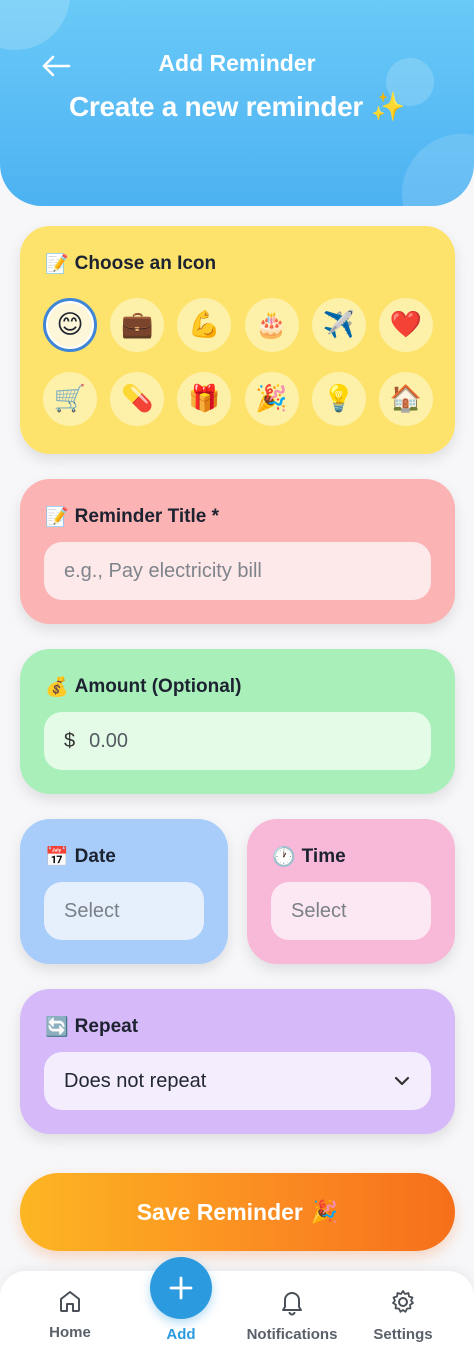 Image resolution: width=474 pixels, height=1361 pixels. I want to click on icon-option: 🎁, so click(204, 399).